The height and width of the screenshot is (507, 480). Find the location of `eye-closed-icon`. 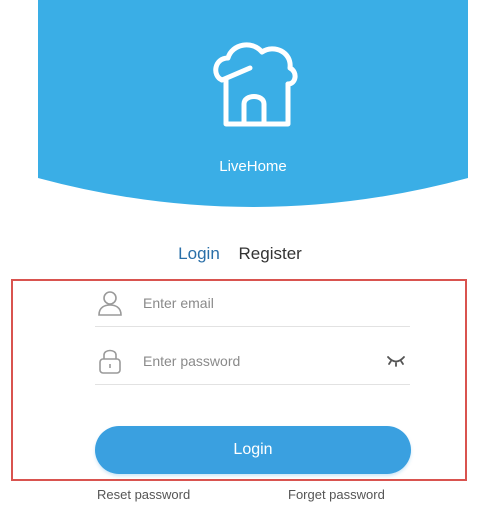

eye-closed-icon is located at coordinates (396, 361).